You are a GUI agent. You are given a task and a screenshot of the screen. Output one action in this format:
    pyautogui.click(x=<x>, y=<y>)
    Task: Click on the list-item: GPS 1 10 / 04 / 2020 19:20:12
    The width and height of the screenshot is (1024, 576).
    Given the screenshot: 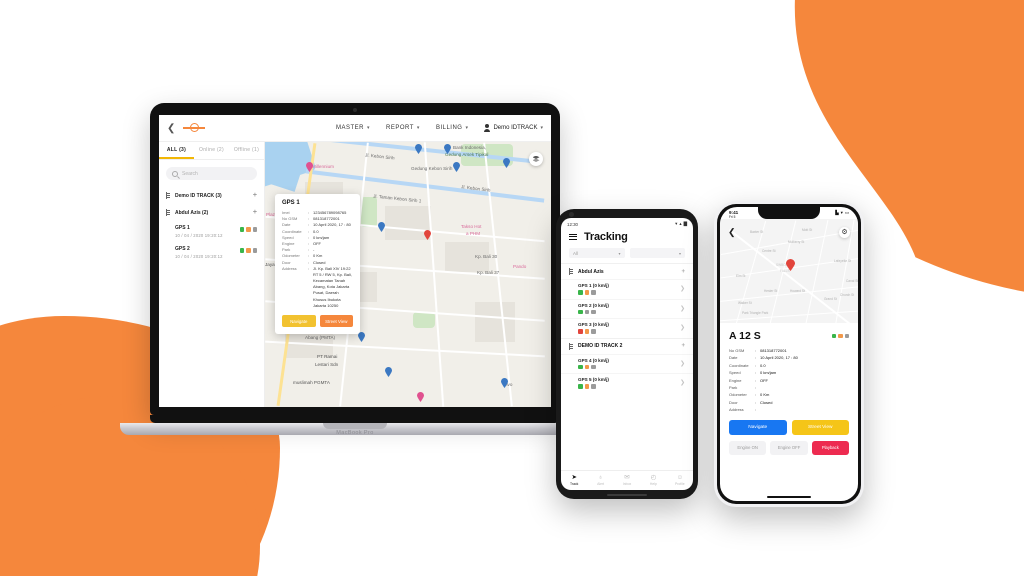 What is the action you would take?
    pyautogui.click(x=211, y=231)
    